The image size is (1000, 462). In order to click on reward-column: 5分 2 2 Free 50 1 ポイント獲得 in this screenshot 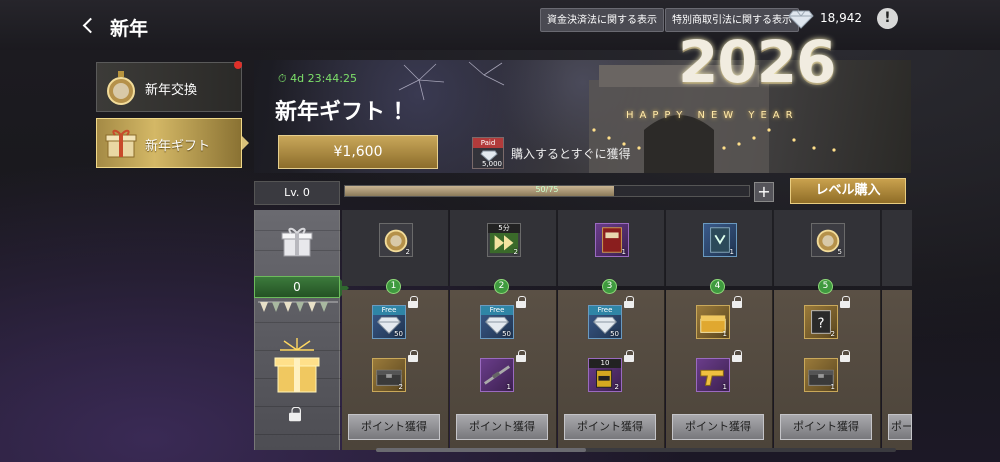, I will do `click(503, 330)`.